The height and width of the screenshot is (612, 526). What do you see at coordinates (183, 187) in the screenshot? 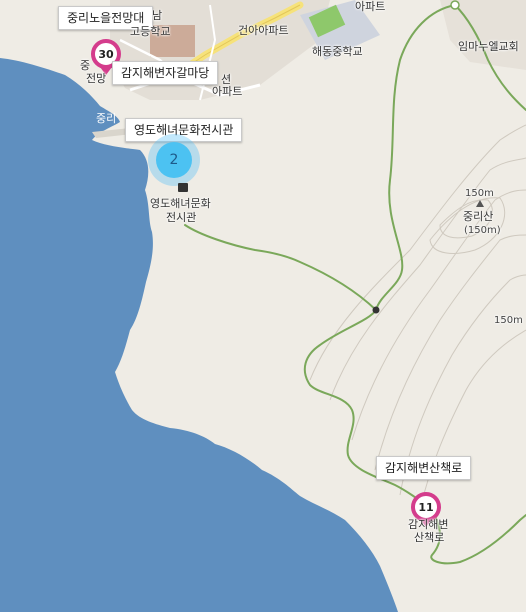
I see `museum-icon` at bounding box center [183, 187].